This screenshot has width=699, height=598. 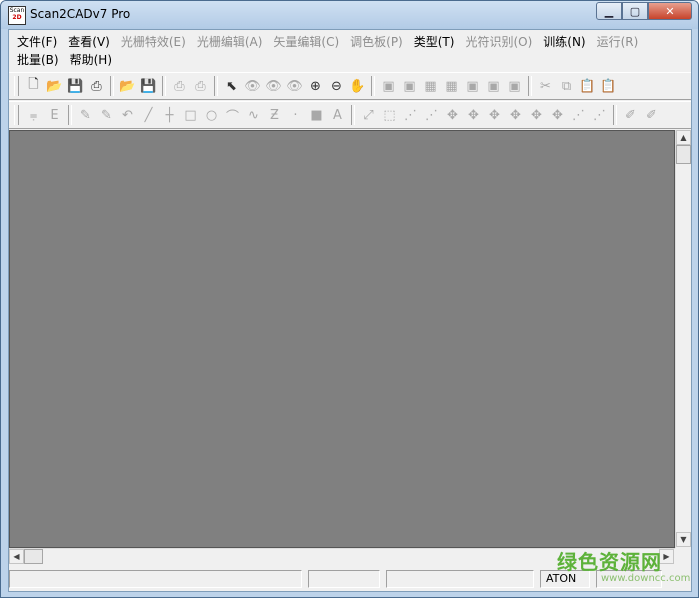 I want to click on fill-icon: ■, so click(x=316, y=115).